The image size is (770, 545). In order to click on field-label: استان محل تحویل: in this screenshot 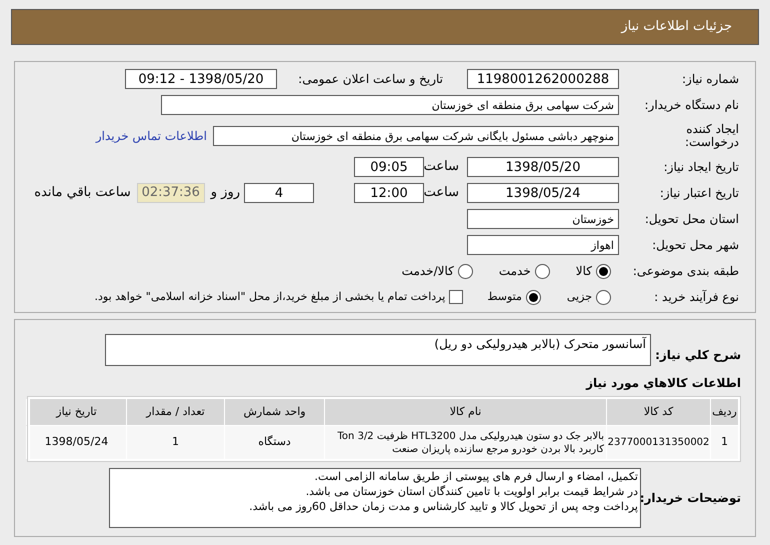, I will do `click(691, 219)`.